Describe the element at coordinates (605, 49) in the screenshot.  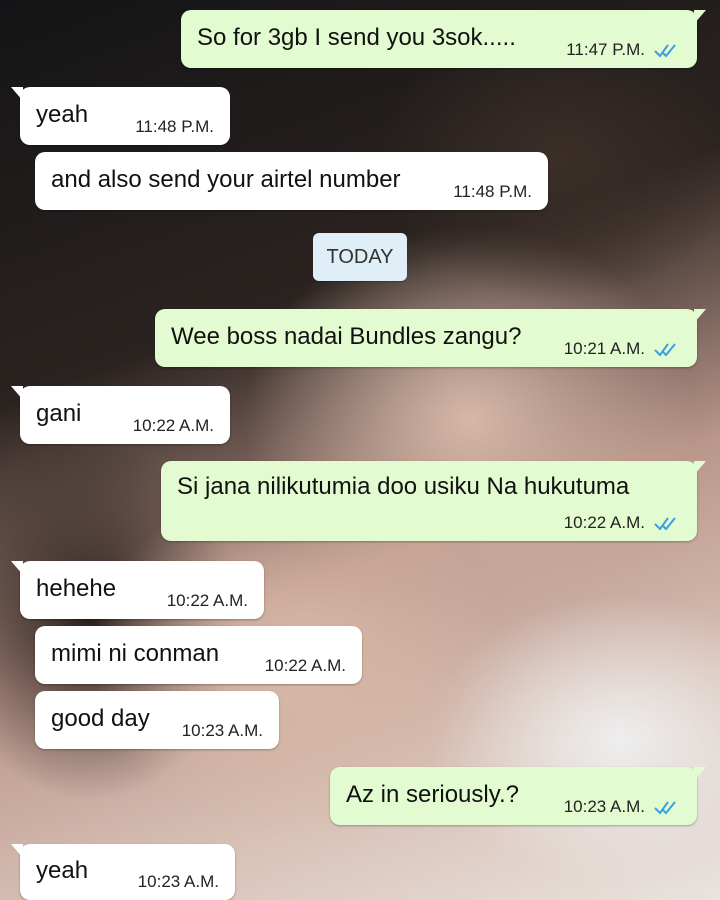
I see `message-time: 11:47 P.M.` at that location.